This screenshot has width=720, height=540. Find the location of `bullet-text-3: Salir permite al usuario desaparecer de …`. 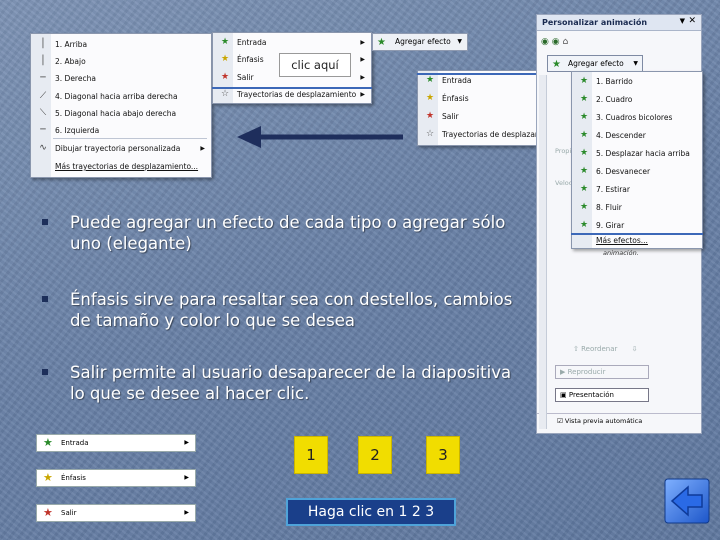

bullet-text-3: Salir permite al usuario desaparecer de … is located at coordinates (291, 383).